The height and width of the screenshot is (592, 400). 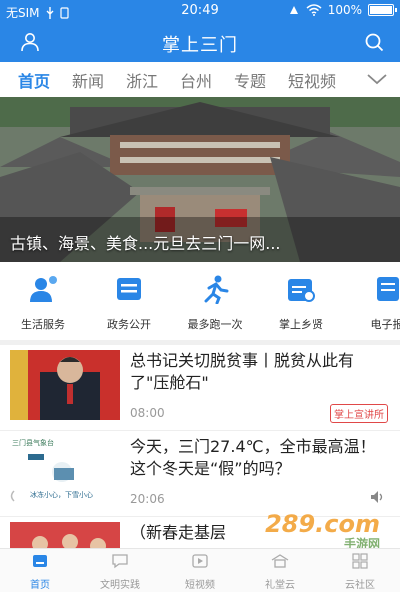 I want to click on service-running: 最多跑一次, so click(x=215, y=303).